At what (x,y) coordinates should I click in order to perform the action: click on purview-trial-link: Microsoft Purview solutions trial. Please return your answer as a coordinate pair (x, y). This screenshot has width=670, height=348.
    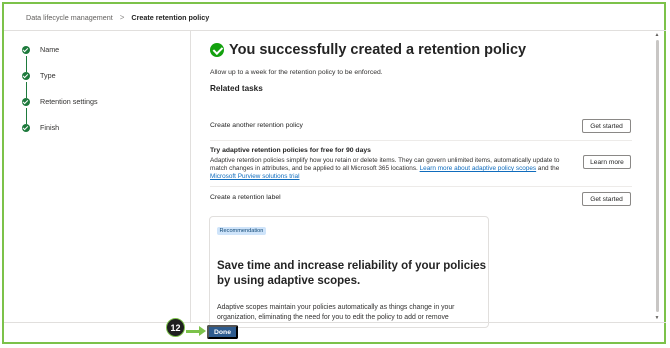
    Looking at the image, I should click on (255, 176).